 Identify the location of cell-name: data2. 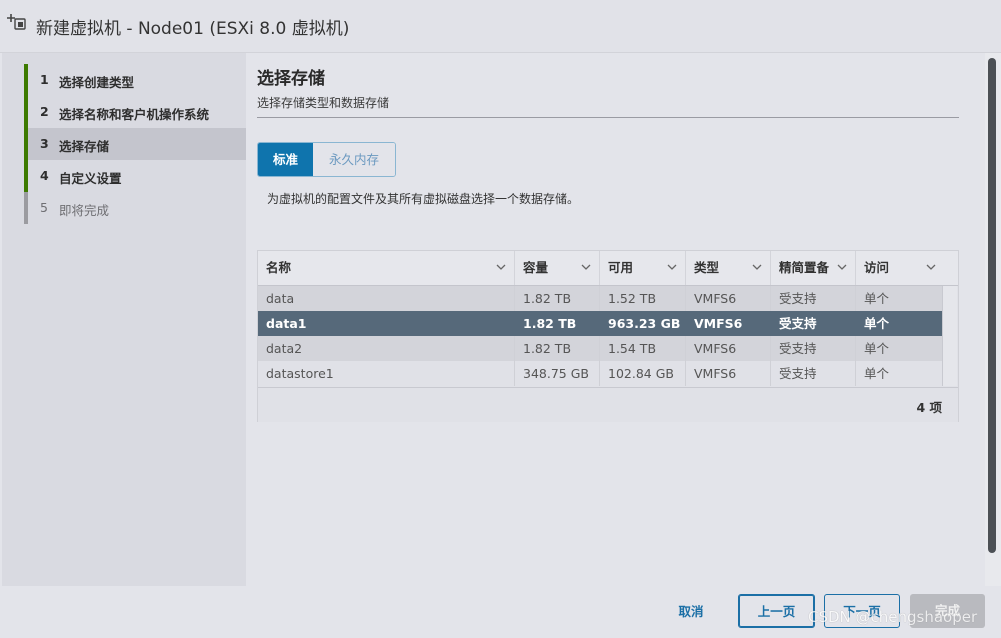
(386, 348).